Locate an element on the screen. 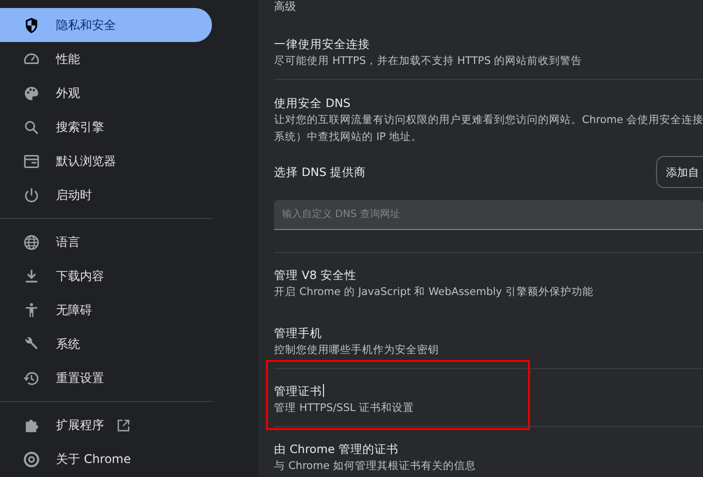  power-icon is located at coordinates (31, 195).